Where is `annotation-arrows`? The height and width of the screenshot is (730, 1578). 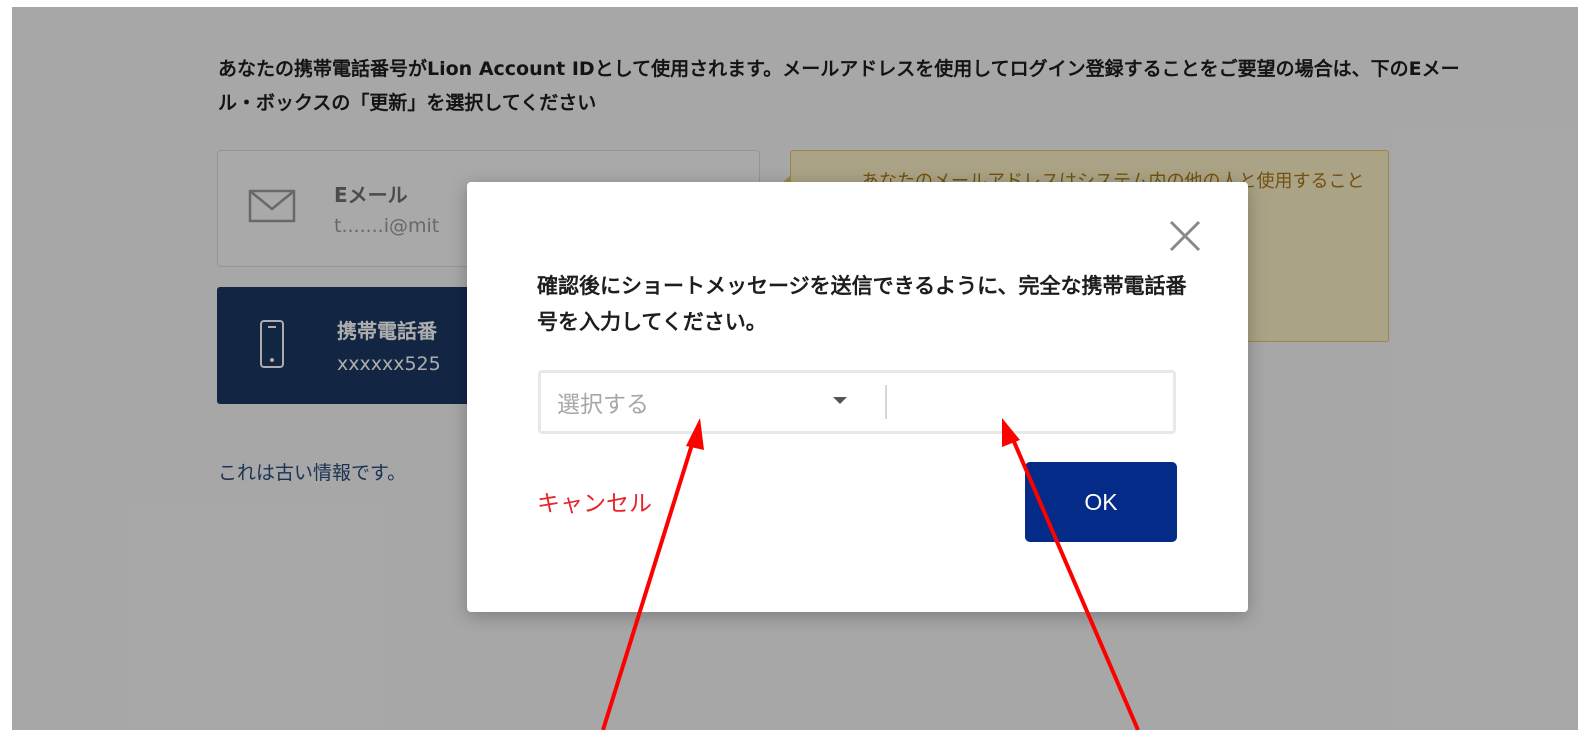
annotation-arrows is located at coordinates (870, 574).